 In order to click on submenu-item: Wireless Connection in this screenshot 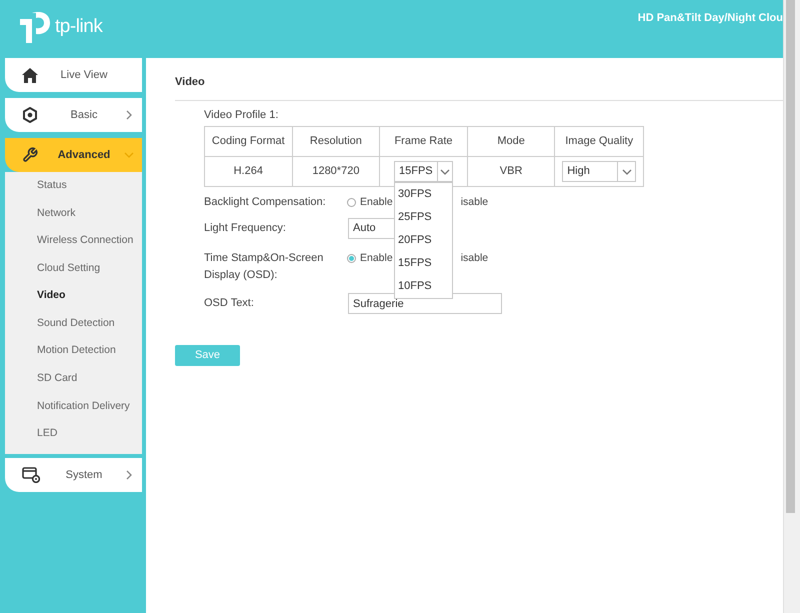, I will do `click(73, 241)`.